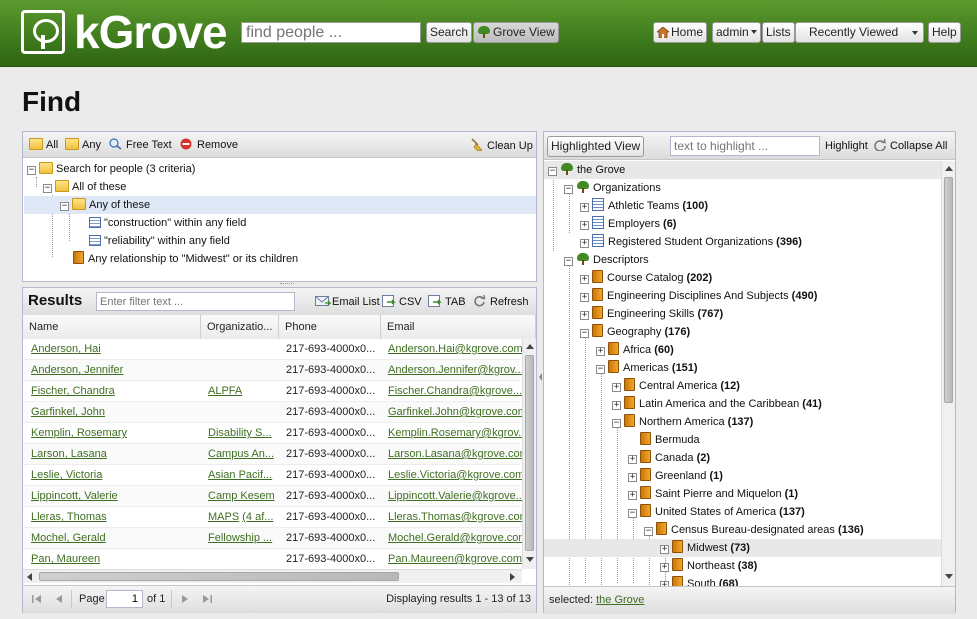  What do you see at coordinates (742, 350) in the screenshot?
I see `grove-tree-node: + Africa (60)` at bounding box center [742, 350].